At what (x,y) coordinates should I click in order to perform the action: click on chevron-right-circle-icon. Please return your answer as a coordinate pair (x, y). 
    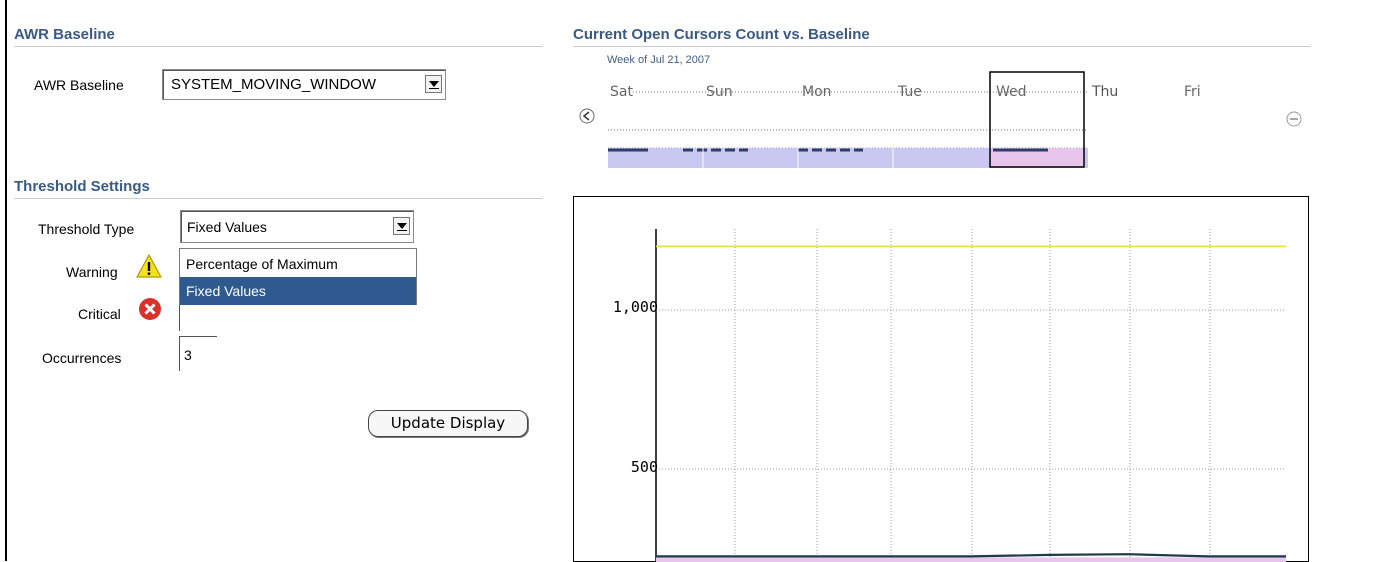
    Looking at the image, I should click on (1294, 119).